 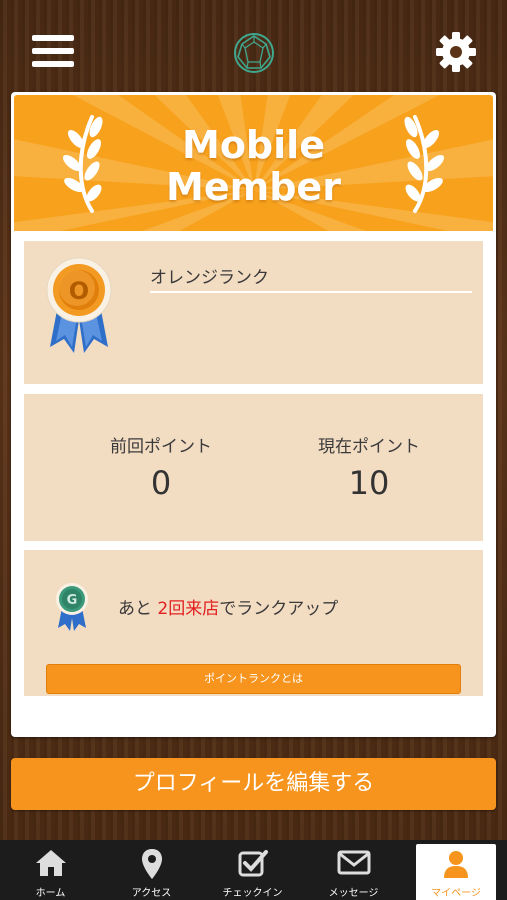 What do you see at coordinates (72, 600) in the screenshot?
I see `medal-letter: G` at bounding box center [72, 600].